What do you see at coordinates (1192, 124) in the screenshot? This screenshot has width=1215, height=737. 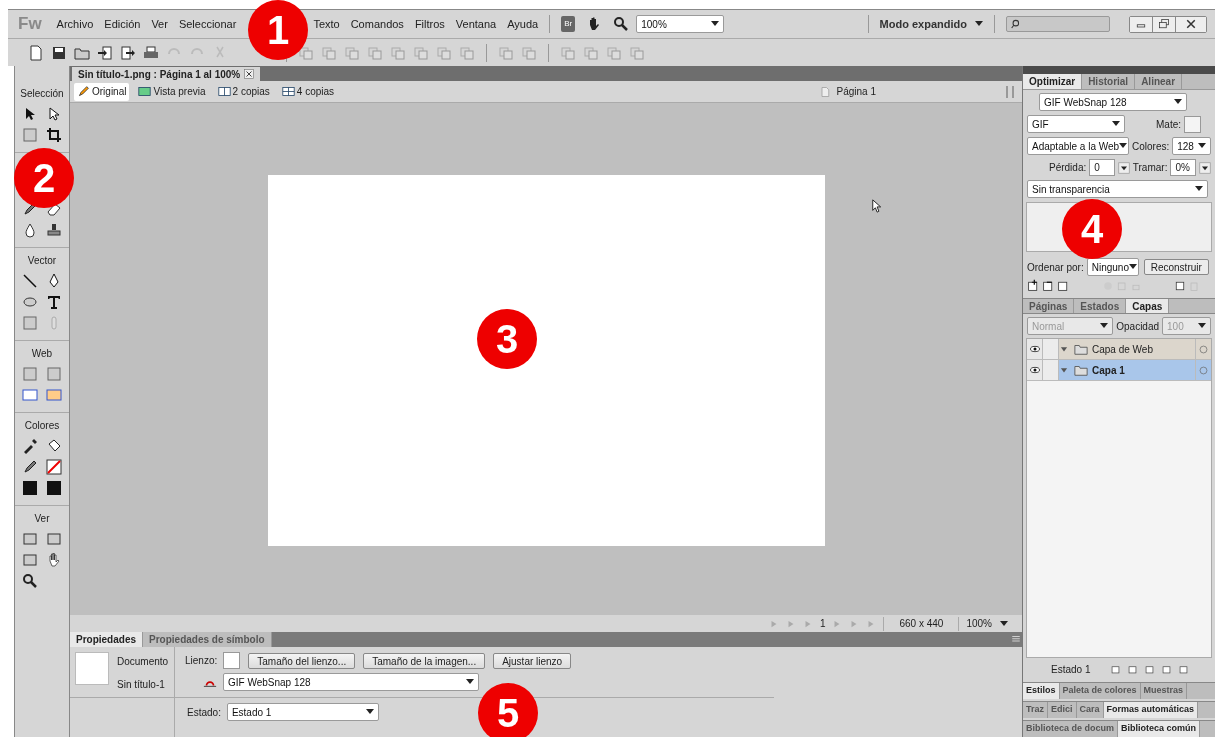 I see `matte-swatch` at bounding box center [1192, 124].